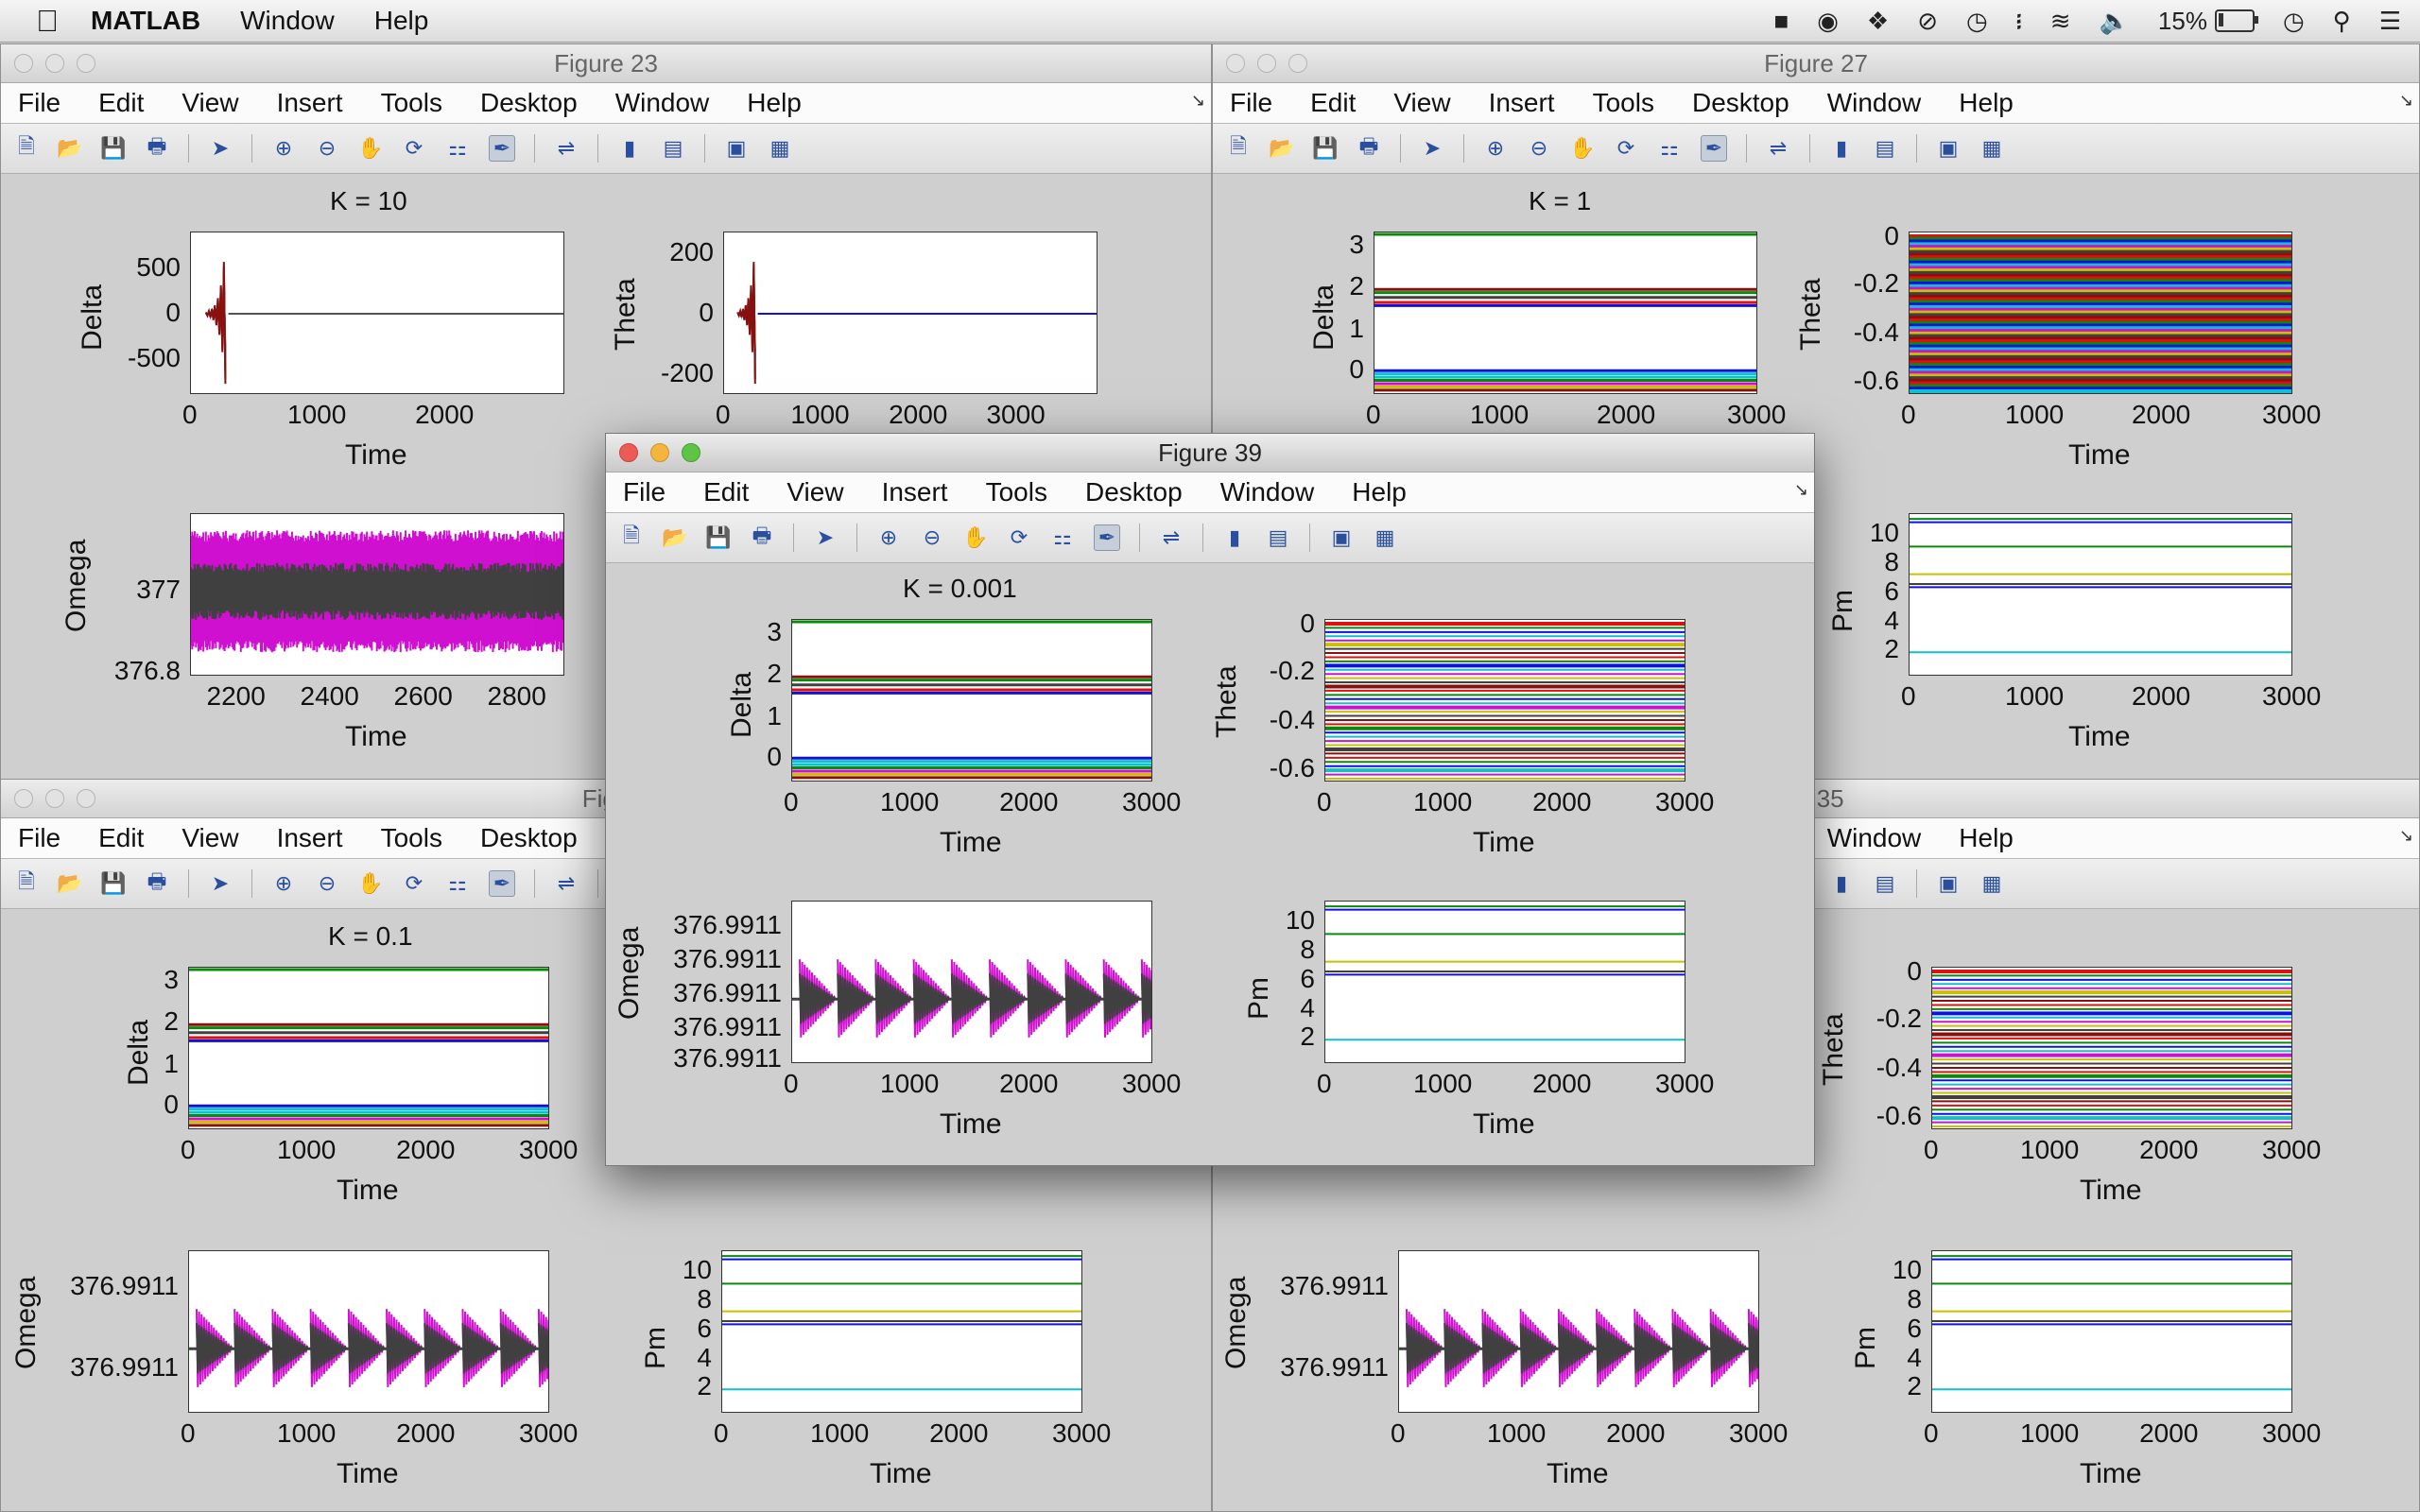 This screenshot has width=2420, height=1512. What do you see at coordinates (2208, 21) in the screenshot?
I see `battery-indicator: 15%` at bounding box center [2208, 21].